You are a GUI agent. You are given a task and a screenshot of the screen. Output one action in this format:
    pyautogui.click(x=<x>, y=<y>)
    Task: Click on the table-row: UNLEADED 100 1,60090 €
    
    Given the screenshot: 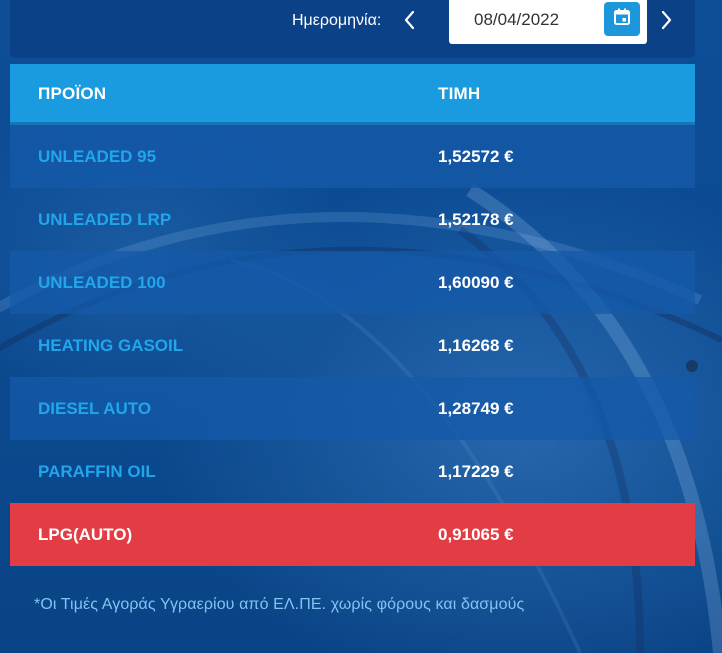 What is the action you would take?
    pyautogui.click(x=352, y=282)
    